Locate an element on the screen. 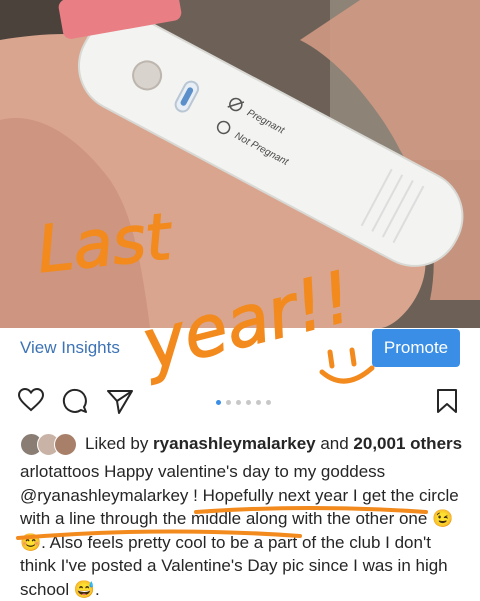 The image size is (480, 601). post-actions is located at coordinates (240, 402).